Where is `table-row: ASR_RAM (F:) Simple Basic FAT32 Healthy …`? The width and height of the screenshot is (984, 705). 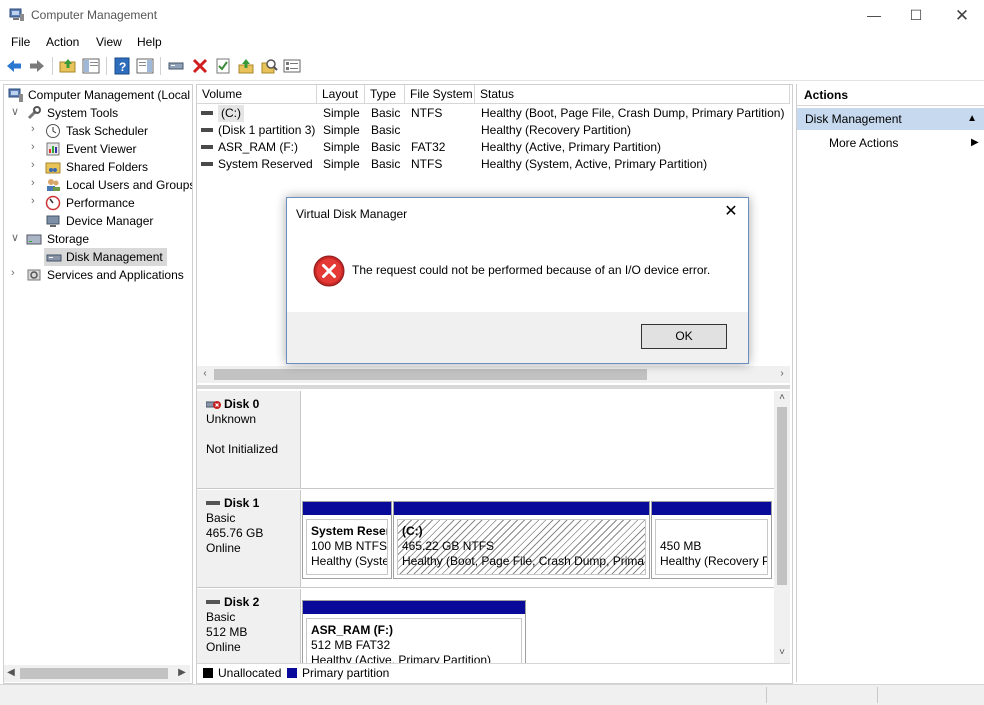
table-row: ASR_RAM (F:) Simple Basic FAT32 Healthy … is located at coordinates (493, 147).